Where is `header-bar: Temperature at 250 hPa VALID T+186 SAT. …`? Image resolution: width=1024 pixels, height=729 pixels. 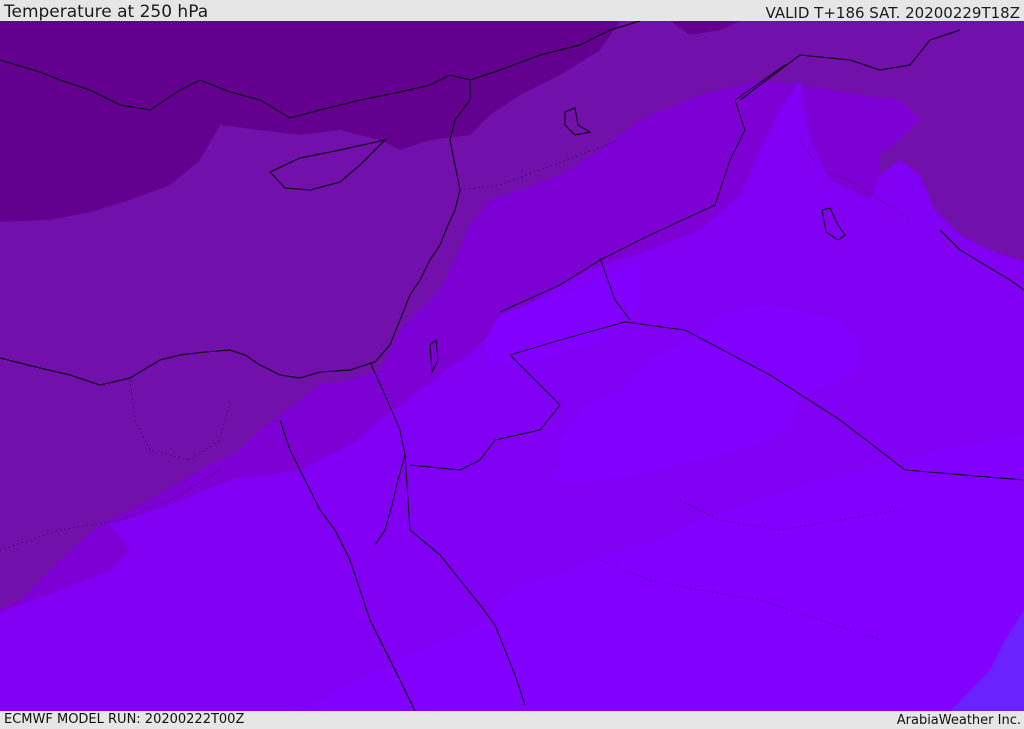 header-bar: Temperature at 250 hPa VALID T+186 SAT. … is located at coordinates (512, 11).